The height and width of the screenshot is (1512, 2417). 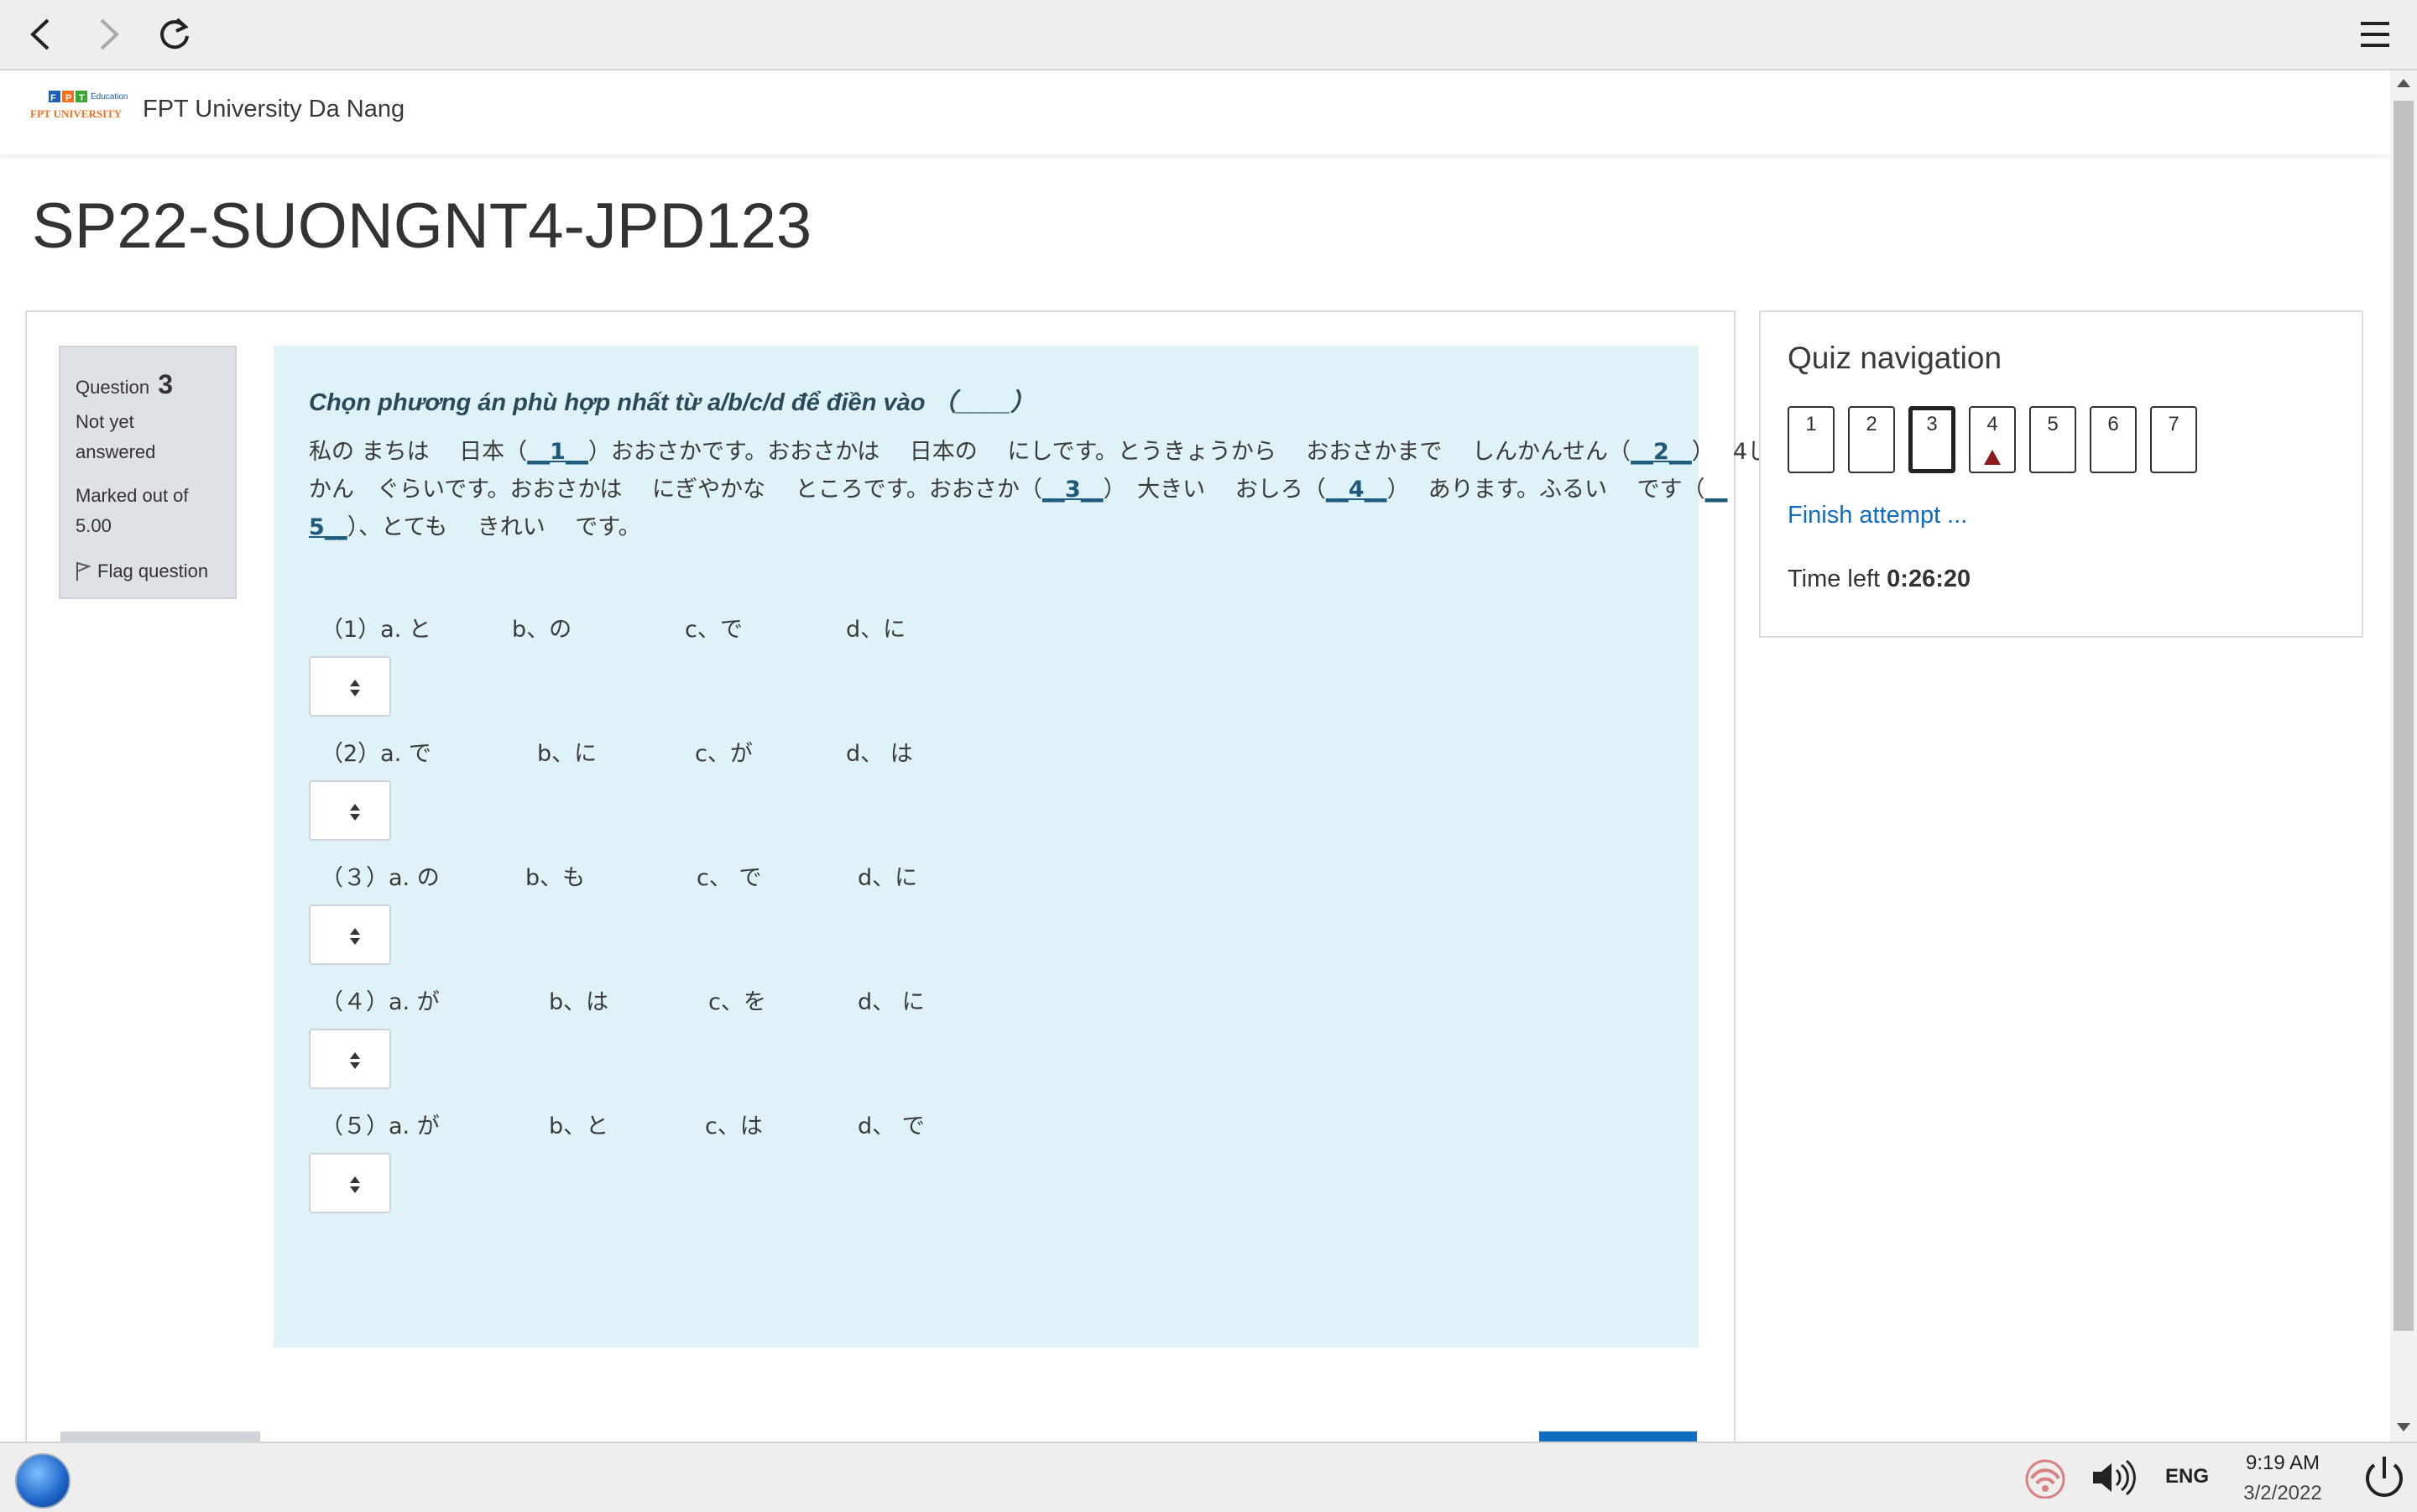 I want to click on option-c: c、が, so click(x=724, y=754).